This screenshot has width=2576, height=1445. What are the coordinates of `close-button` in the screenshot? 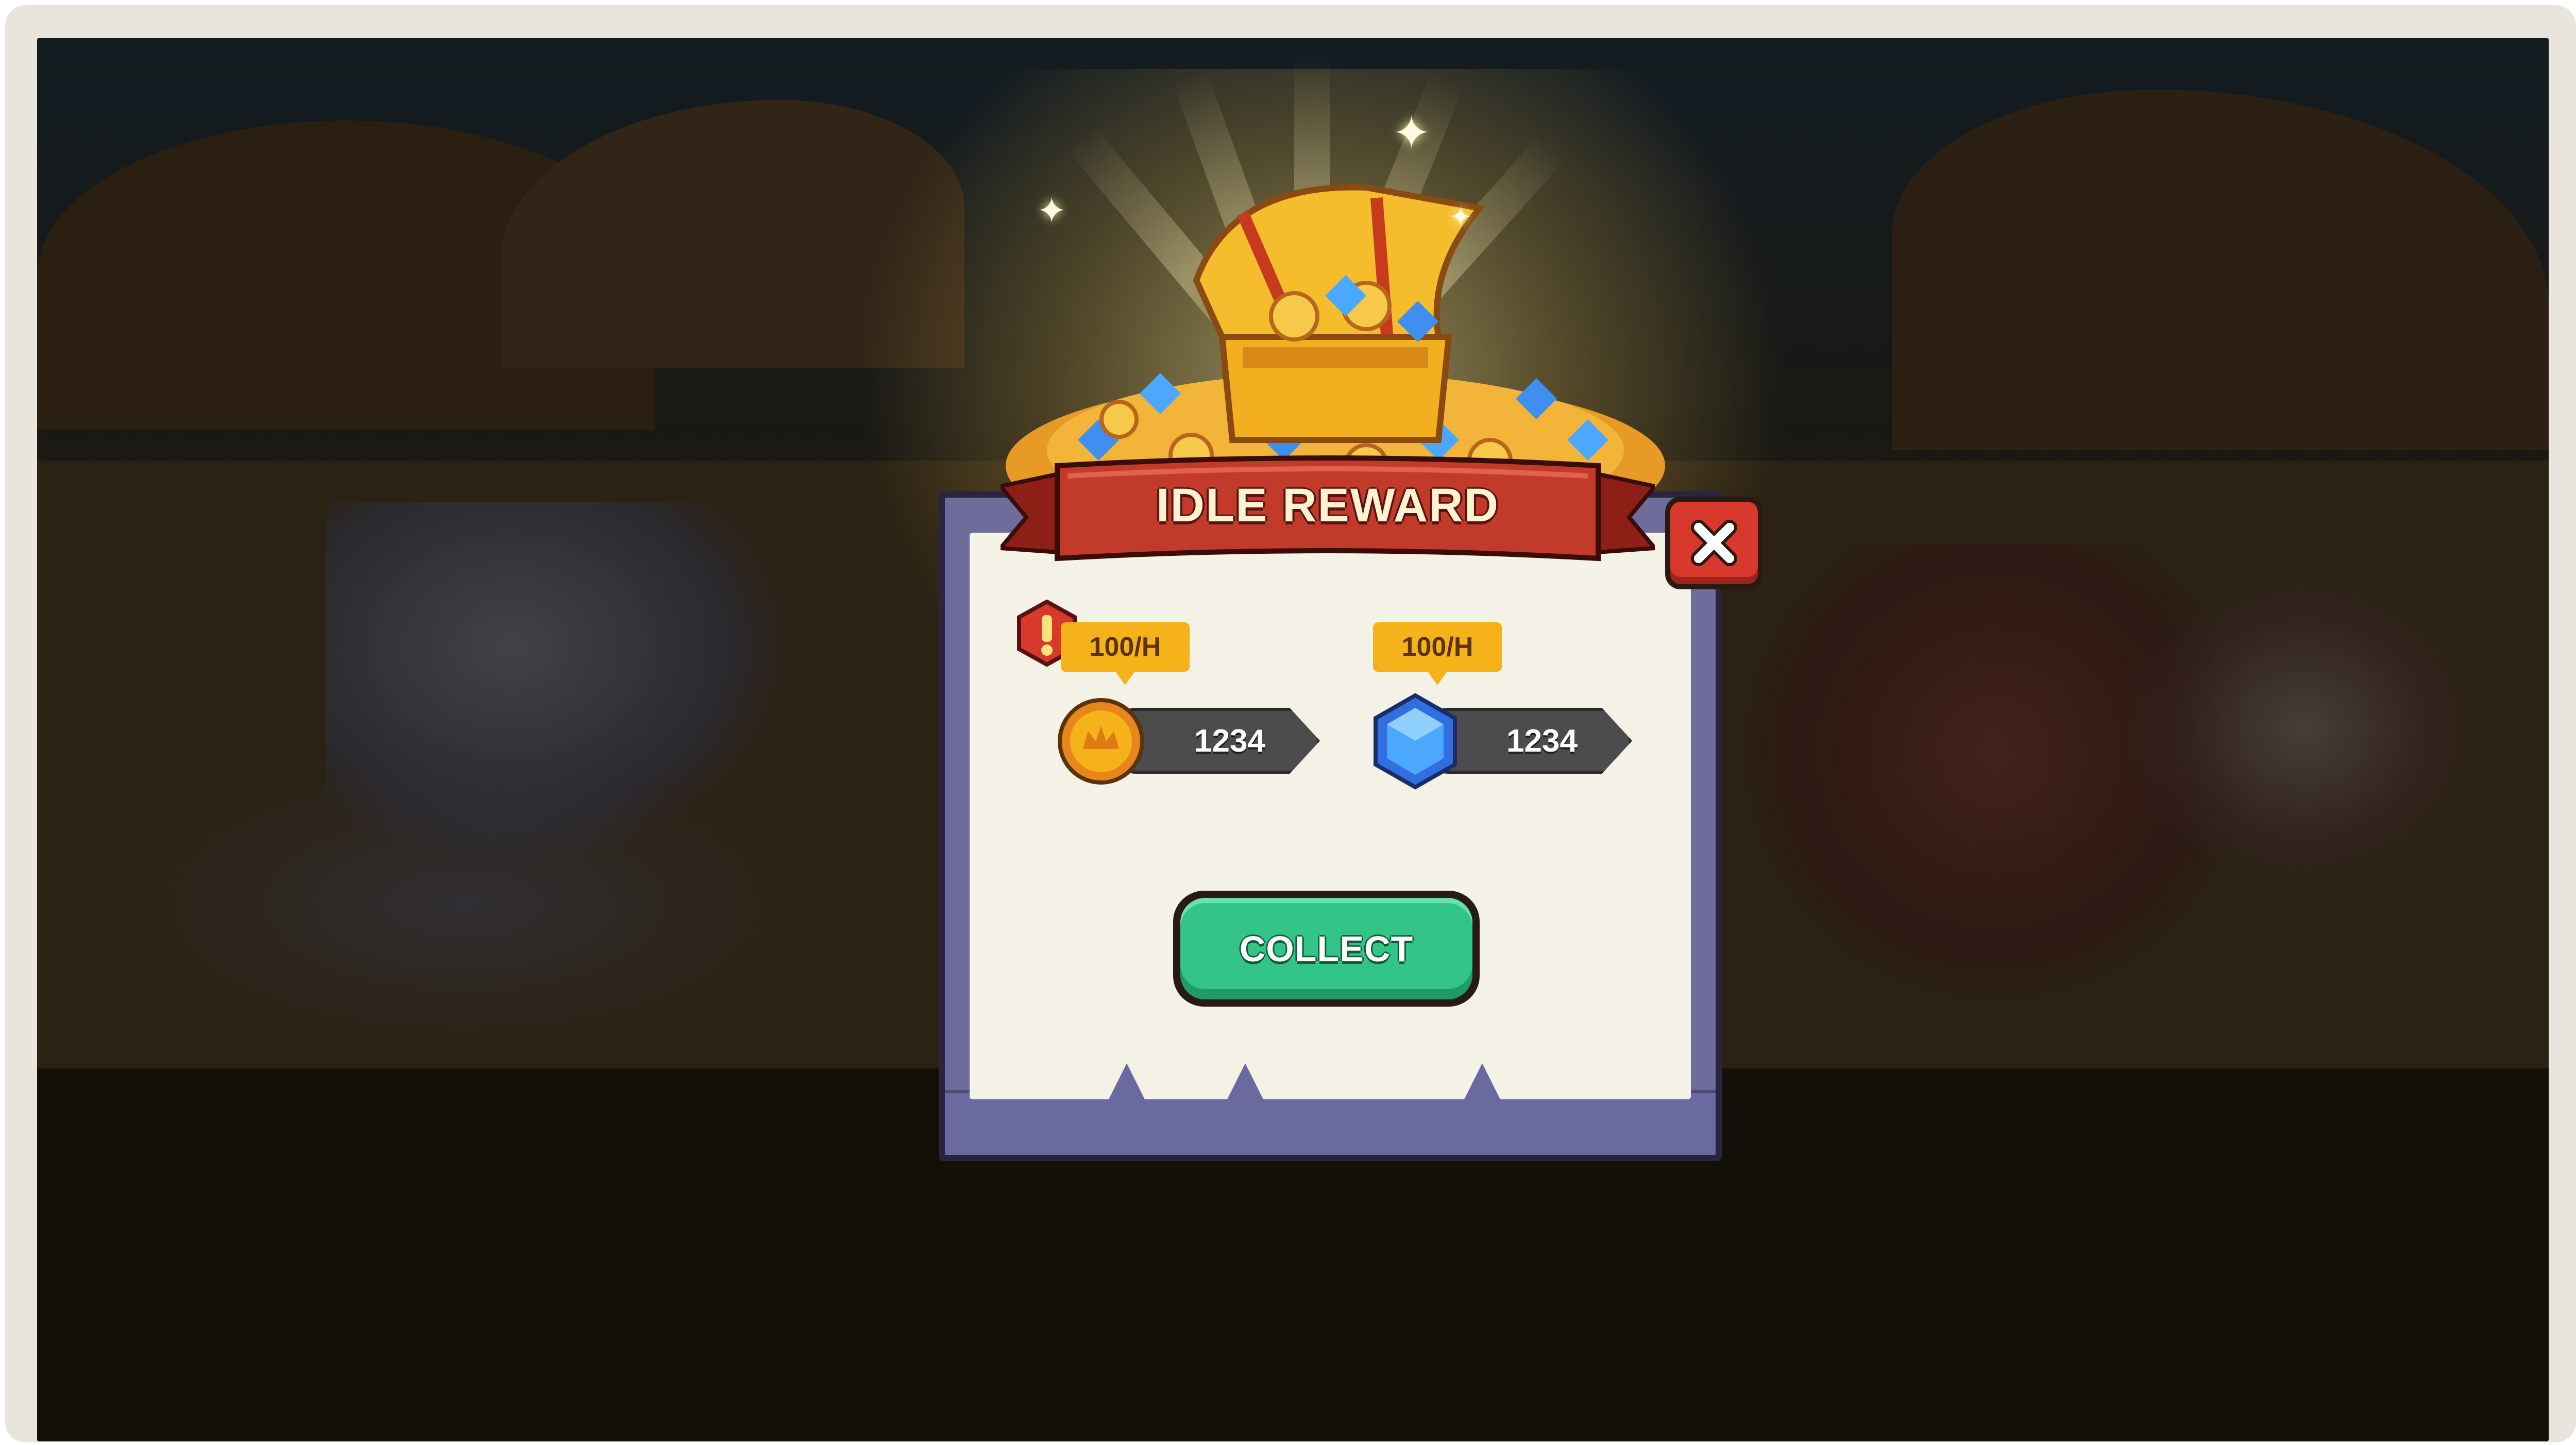 It's located at (1714, 543).